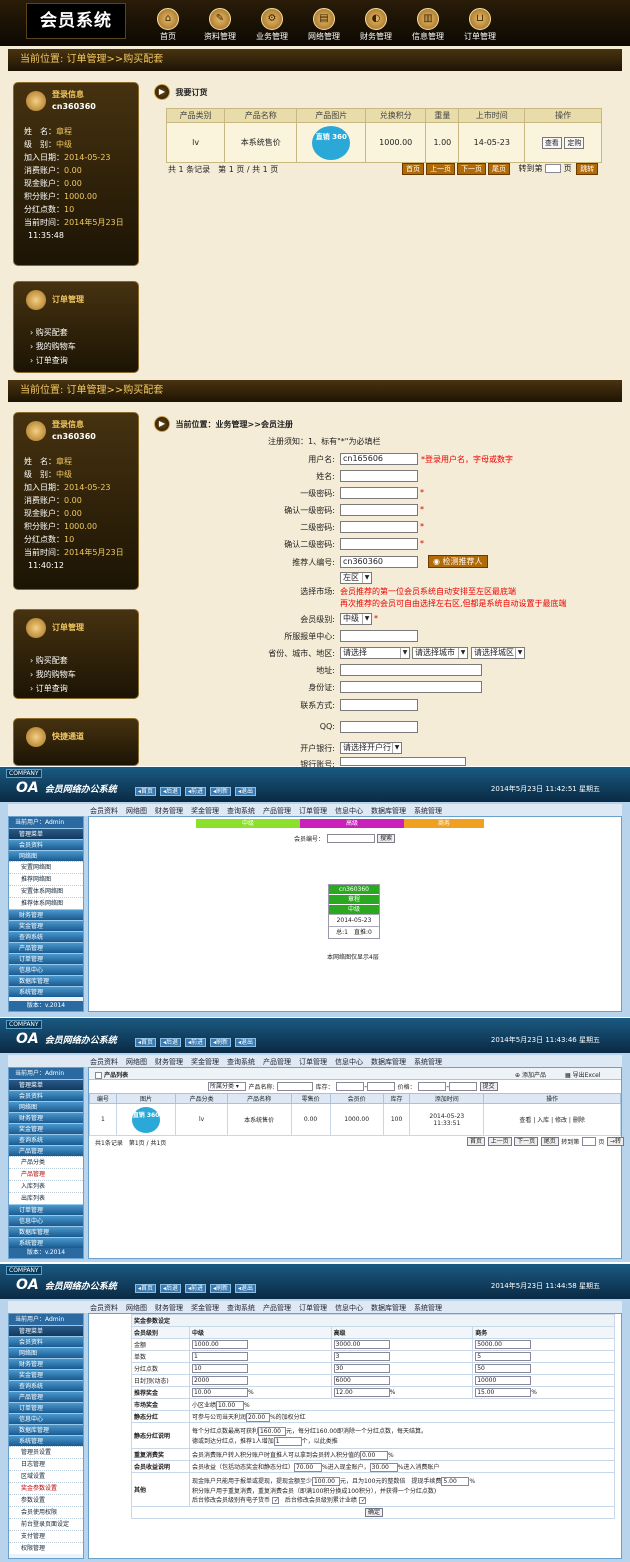  What do you see at coordinates (551, 142) in the screenshot?
I see `view-button: 查看` at bounding box center [551, 142].